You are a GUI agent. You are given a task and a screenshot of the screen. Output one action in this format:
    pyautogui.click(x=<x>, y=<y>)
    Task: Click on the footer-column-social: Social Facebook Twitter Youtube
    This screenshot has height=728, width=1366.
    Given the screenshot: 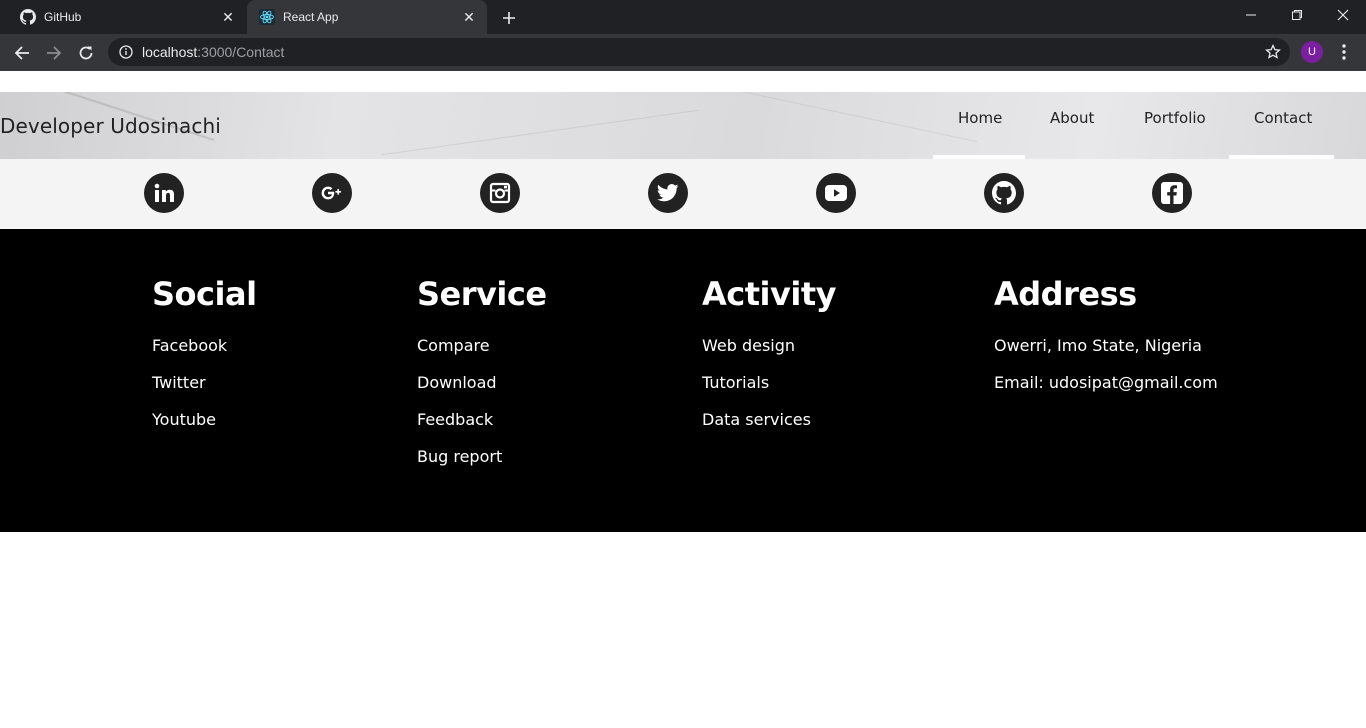 What is the action you would take?
    pyautogui.click(x=204, y=361)
    